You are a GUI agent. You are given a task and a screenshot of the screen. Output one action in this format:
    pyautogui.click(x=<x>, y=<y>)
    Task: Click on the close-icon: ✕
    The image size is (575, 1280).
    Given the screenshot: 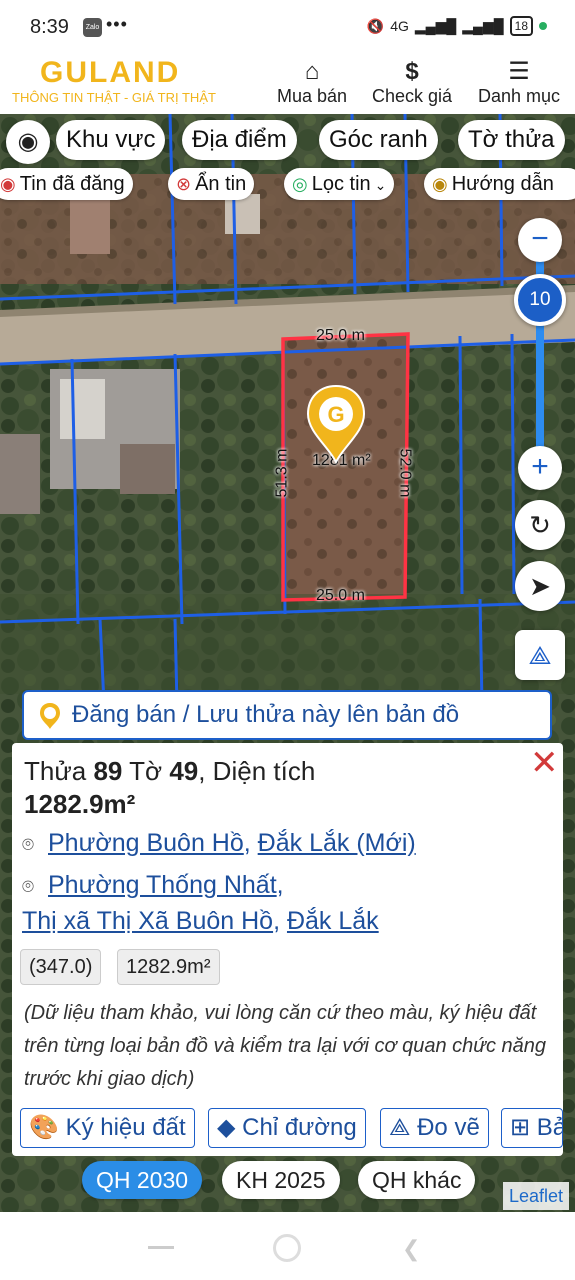 What is the action you would take?
    pyautogui.click(x=544, y=763)
    